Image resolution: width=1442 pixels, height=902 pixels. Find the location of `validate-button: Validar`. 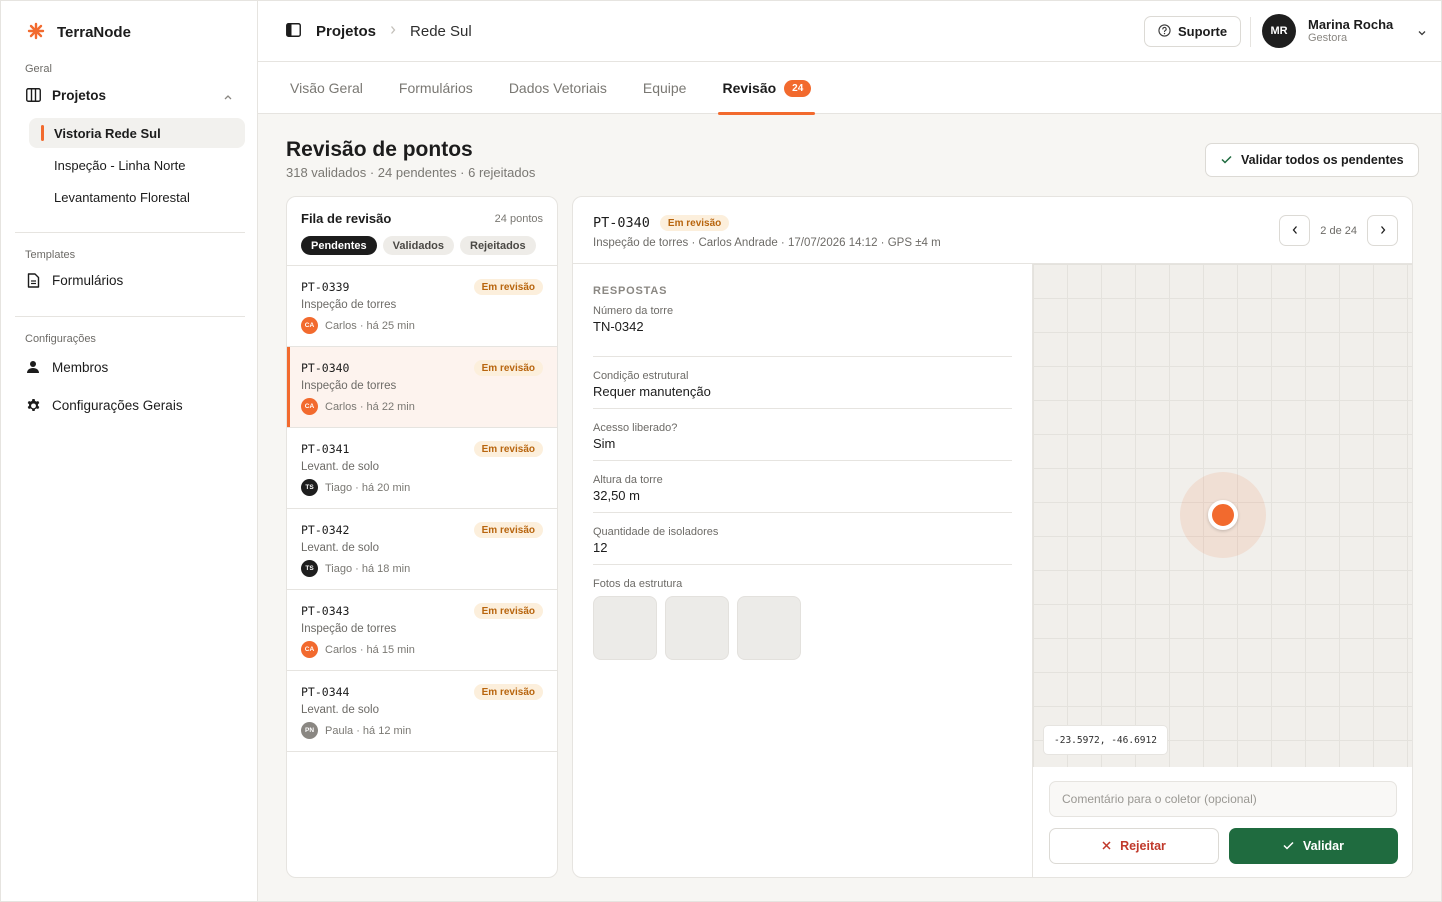

validate-button: Validar is located at coordinates (1313, 846).